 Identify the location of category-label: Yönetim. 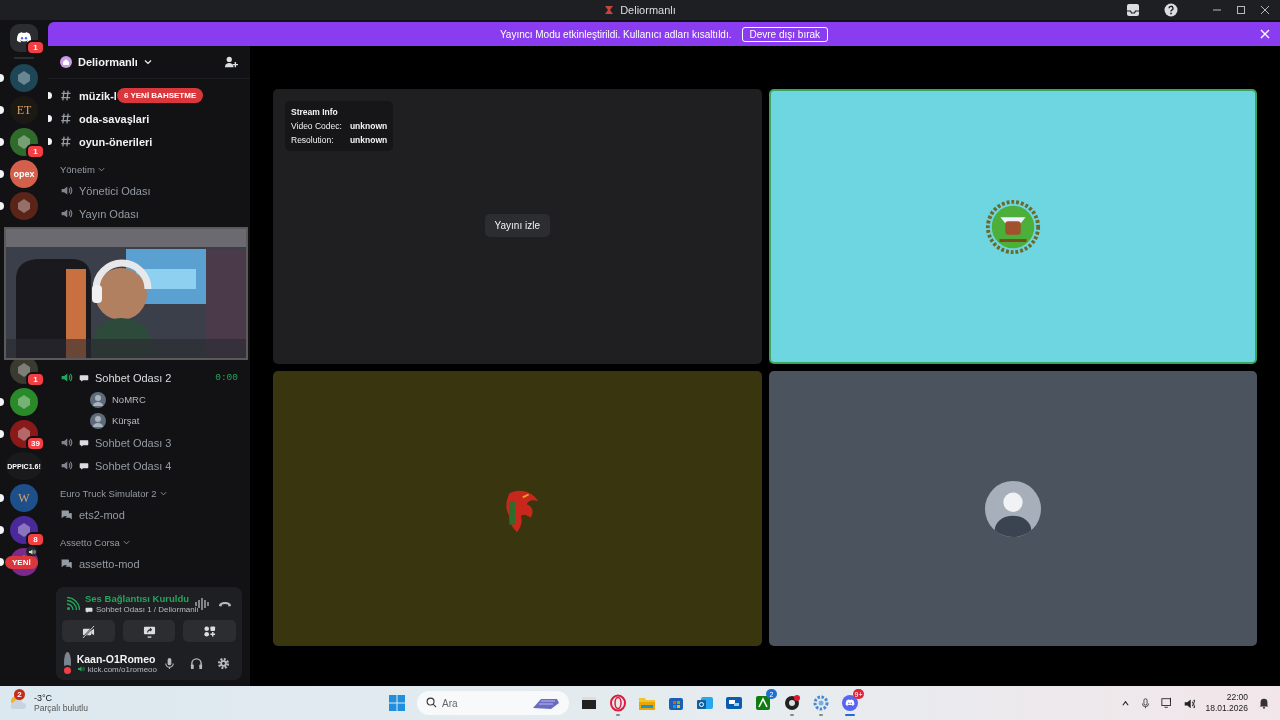
(77, 169).